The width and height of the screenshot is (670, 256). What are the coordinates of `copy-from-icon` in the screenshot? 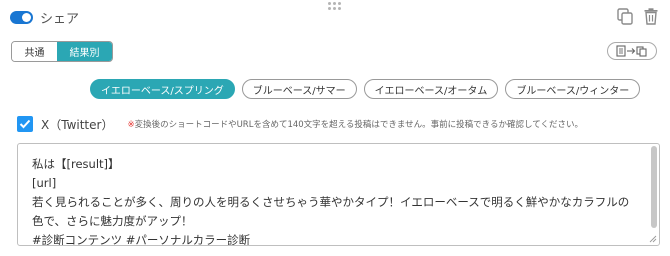 It's located at (631, 51).